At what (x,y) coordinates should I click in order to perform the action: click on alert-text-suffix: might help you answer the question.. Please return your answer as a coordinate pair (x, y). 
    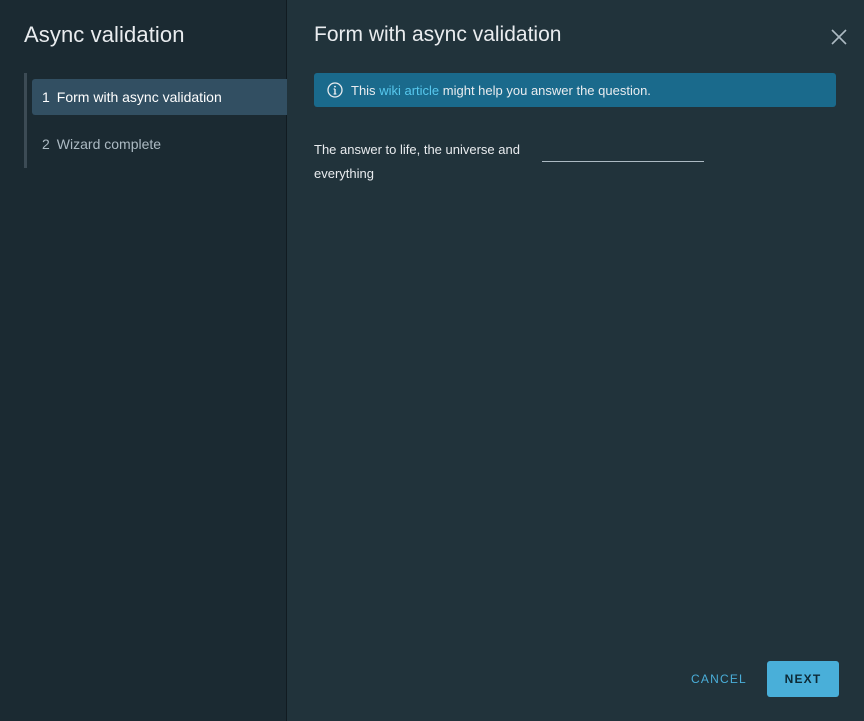
    Looking at the image, I should click on (546, 90).